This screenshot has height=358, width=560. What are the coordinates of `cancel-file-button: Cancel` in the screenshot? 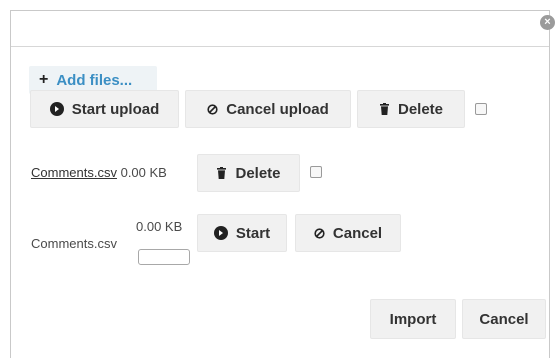 It's located at (348, 233).